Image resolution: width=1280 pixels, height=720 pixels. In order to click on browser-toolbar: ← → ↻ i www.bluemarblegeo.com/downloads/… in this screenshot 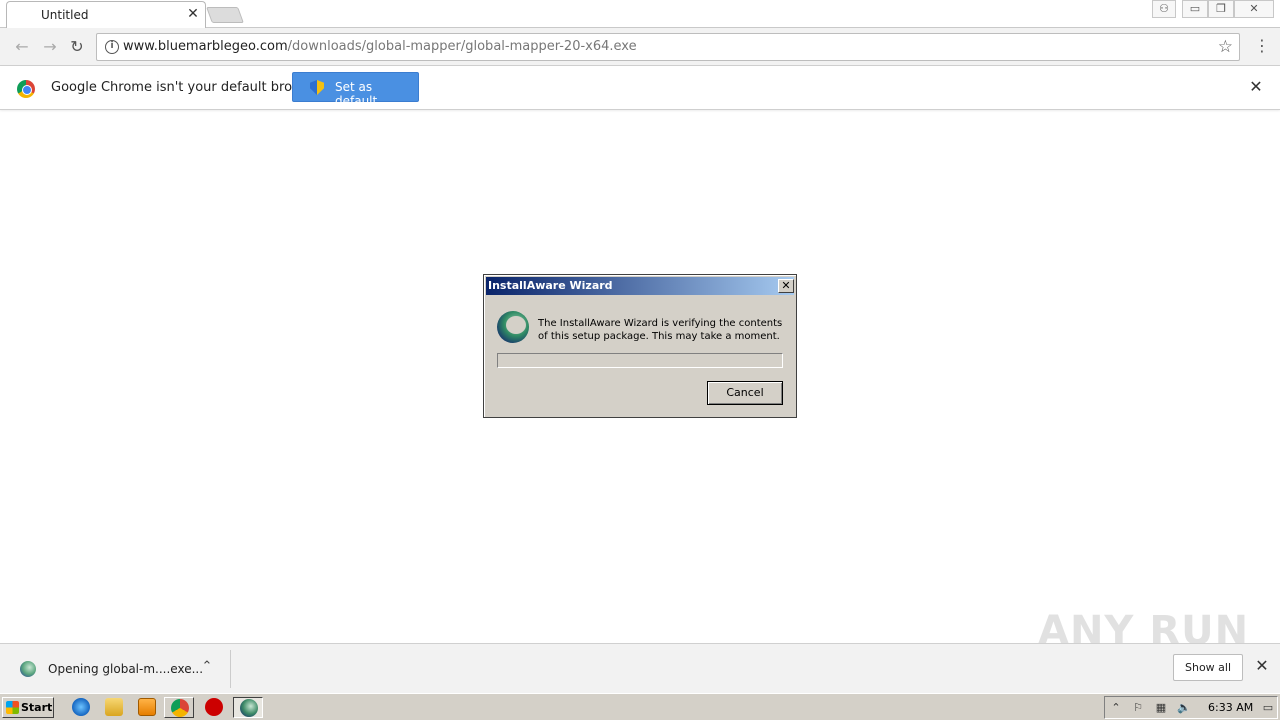, I will do `click(640, 47)`.